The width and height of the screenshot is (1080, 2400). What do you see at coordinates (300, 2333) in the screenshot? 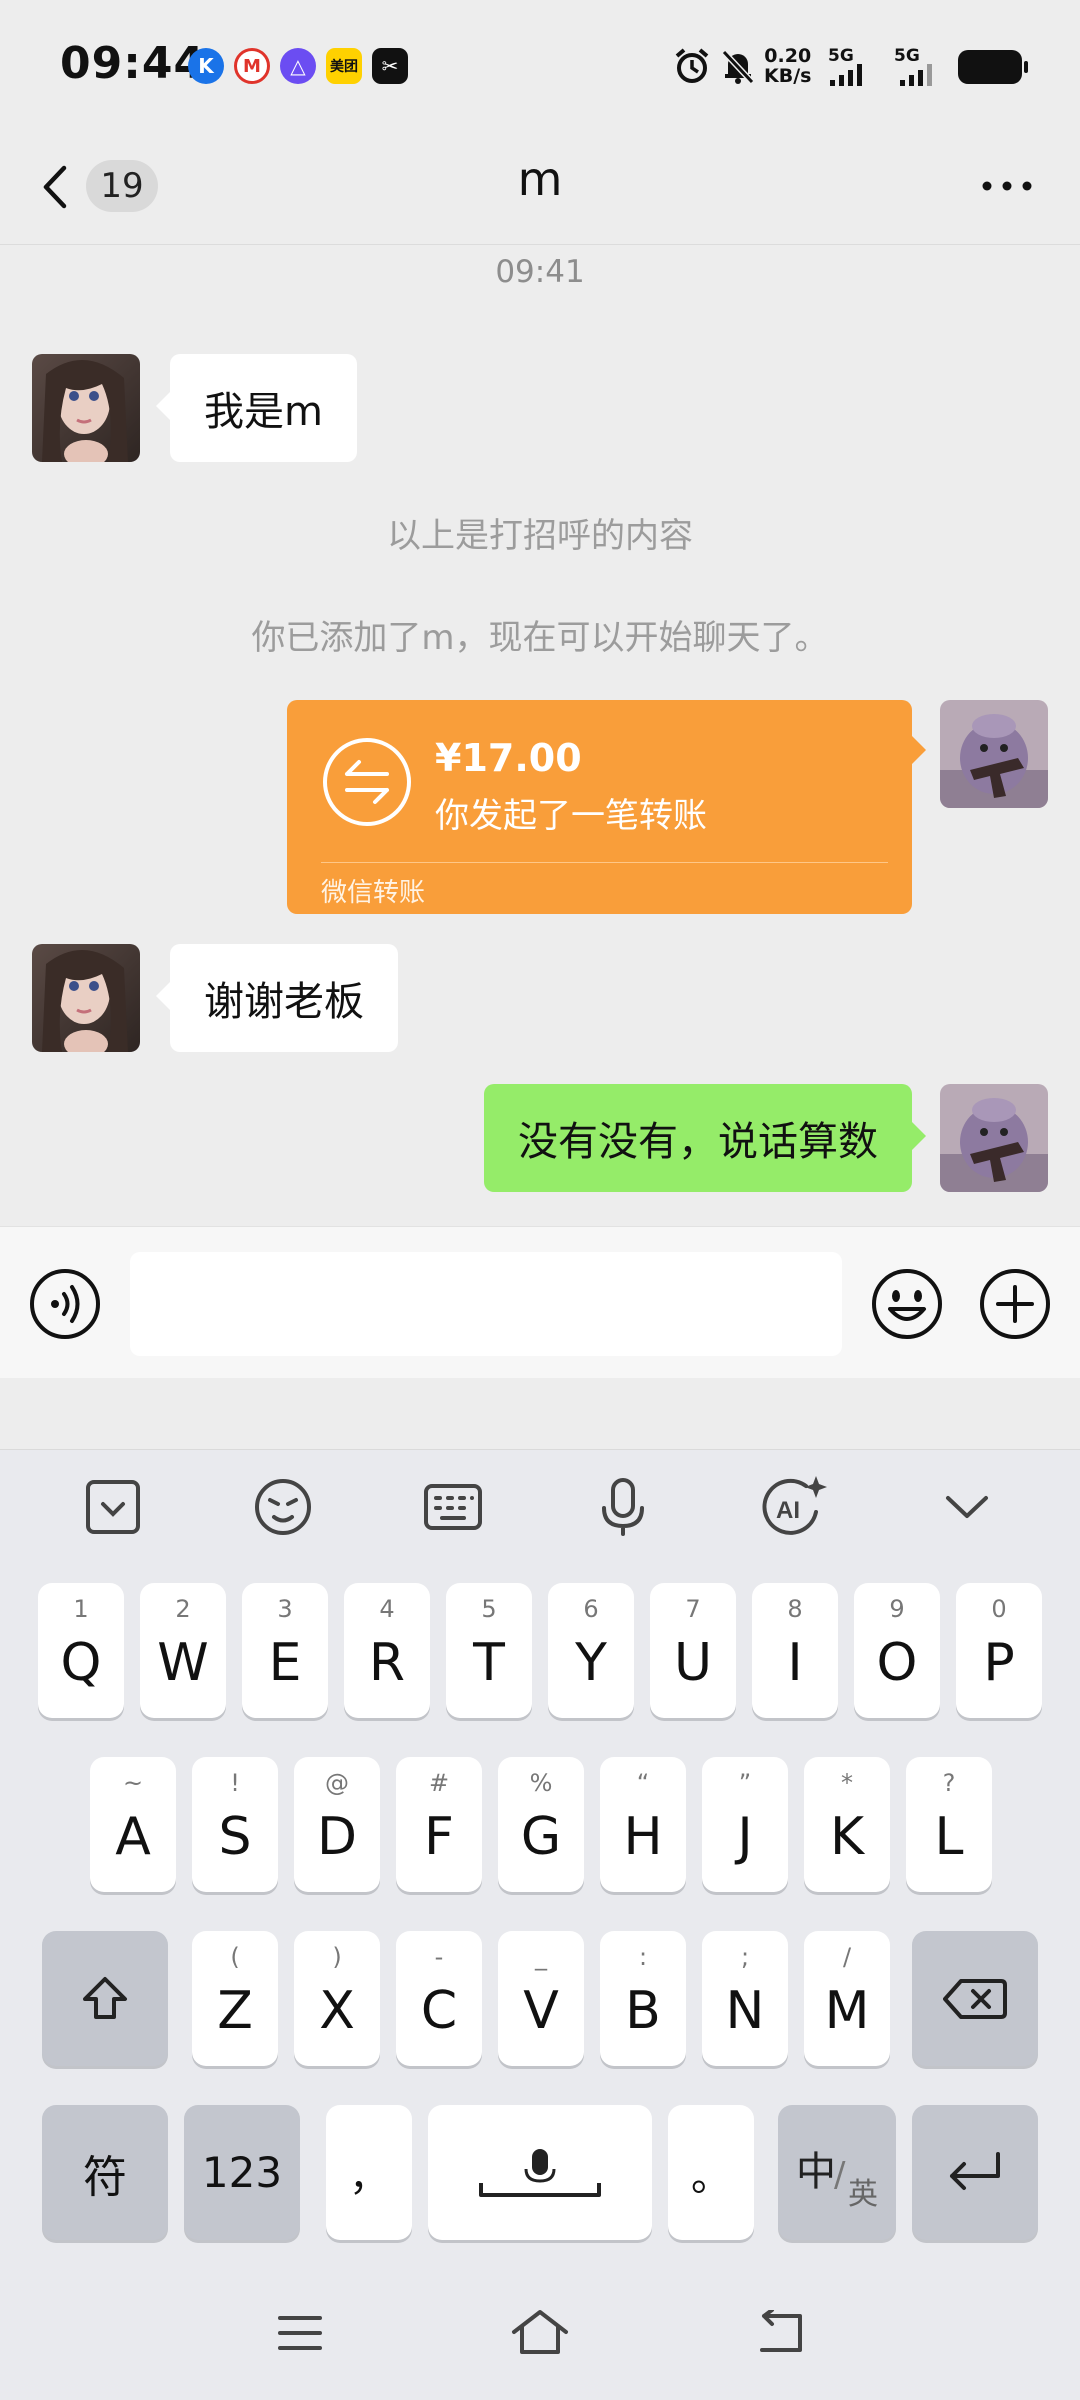
I see `menu-icon` at bounding box center [300, 2333].